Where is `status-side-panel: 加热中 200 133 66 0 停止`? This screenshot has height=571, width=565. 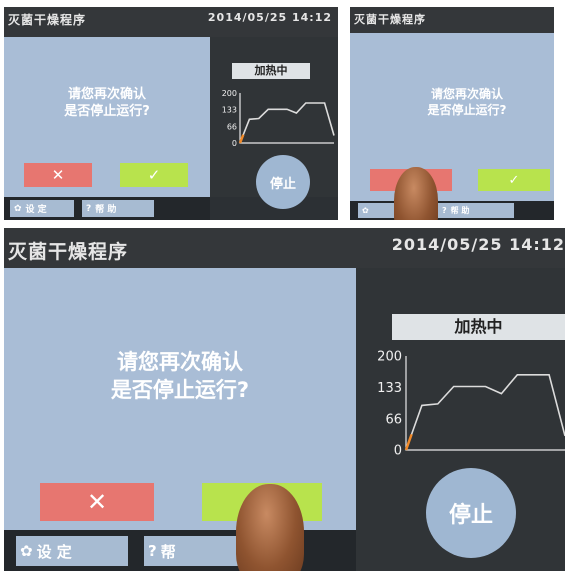 status-side-panel: 加热中 200 133 66 0 停止 is located at coordinates (274, 123).